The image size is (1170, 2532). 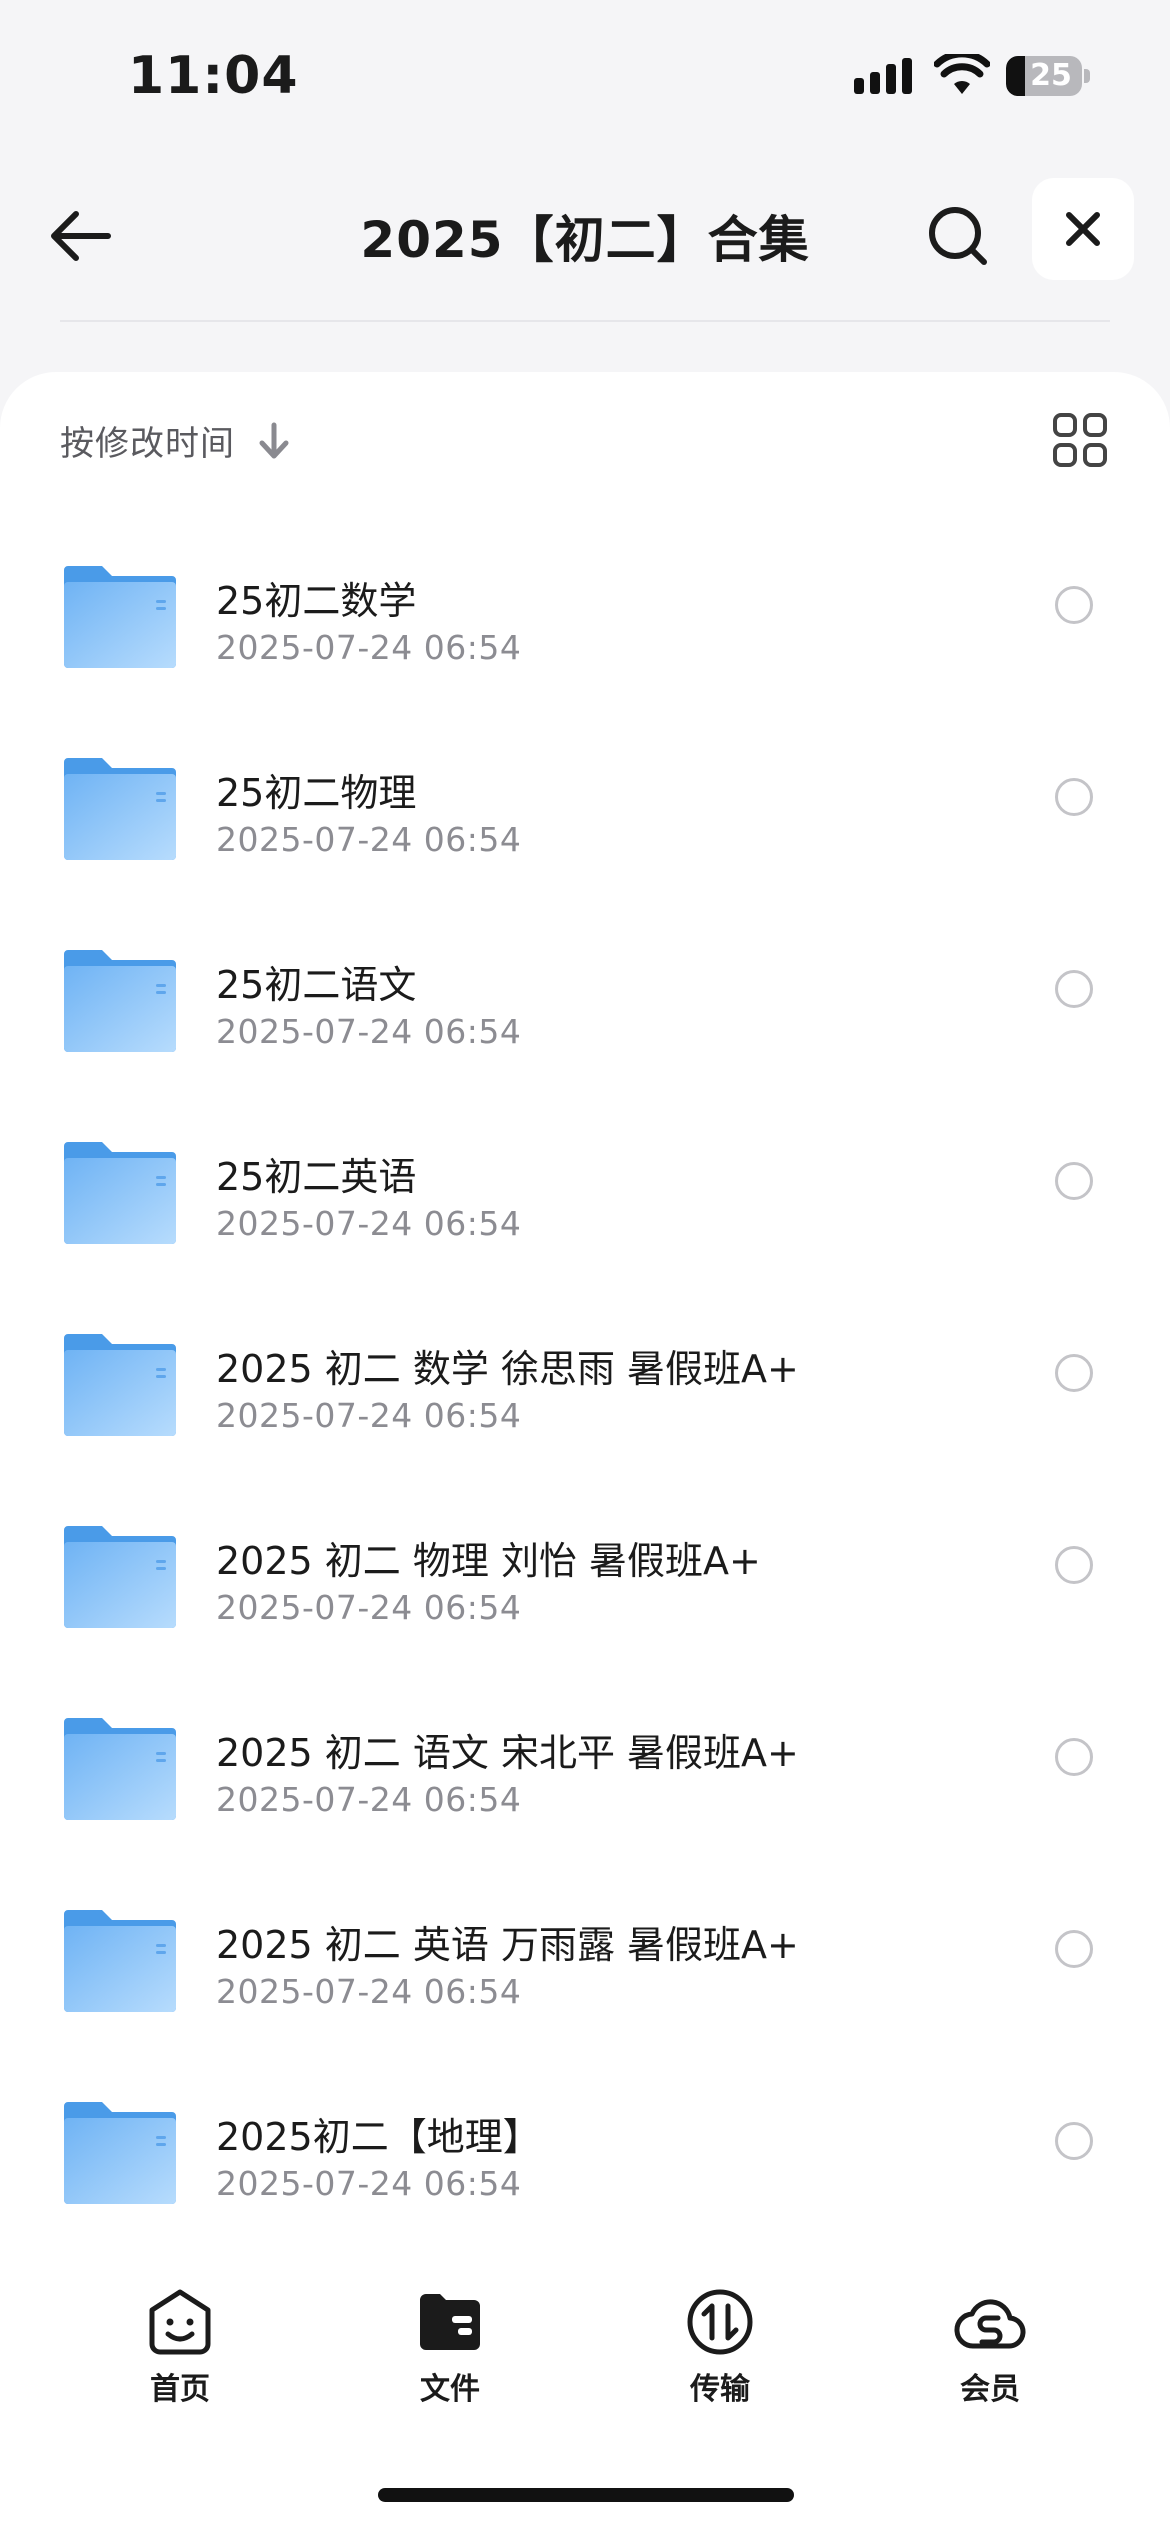 I want to click on status-time: 11:04, so click(x=213, y=76).